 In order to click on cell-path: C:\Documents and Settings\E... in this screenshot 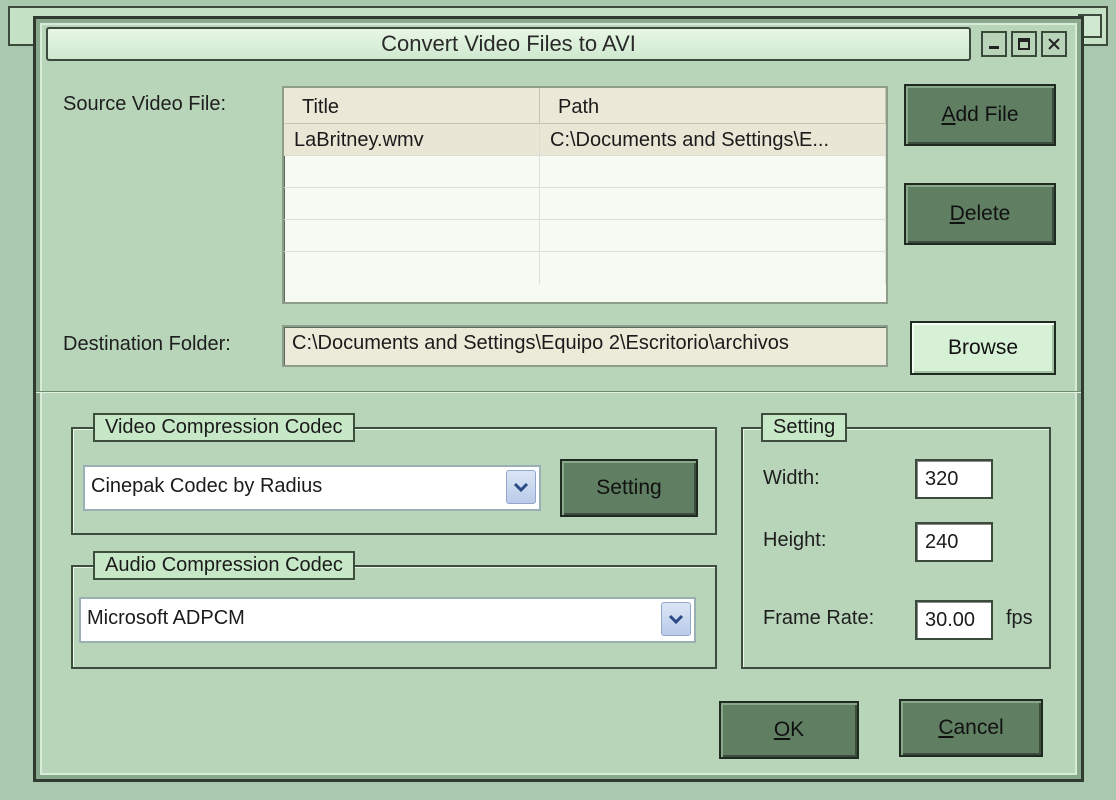, I will do `click(713, 139)`.